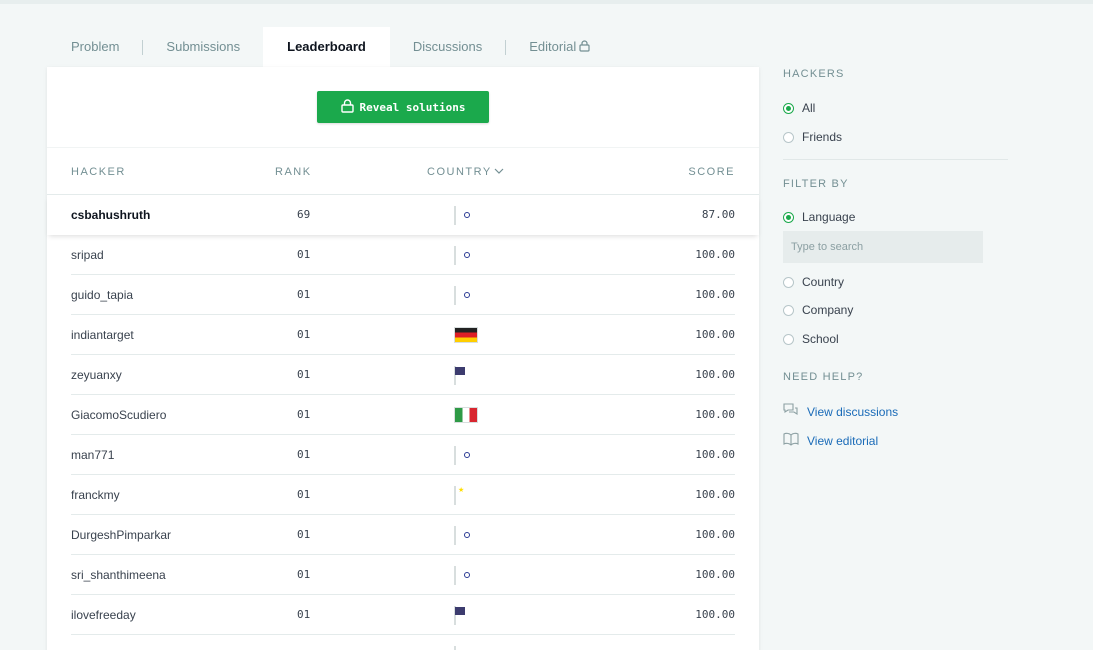 The height and width of the screenshot is (650, 1093). I want to click on reveal-area: Reveal solutions, so click(403, 107).